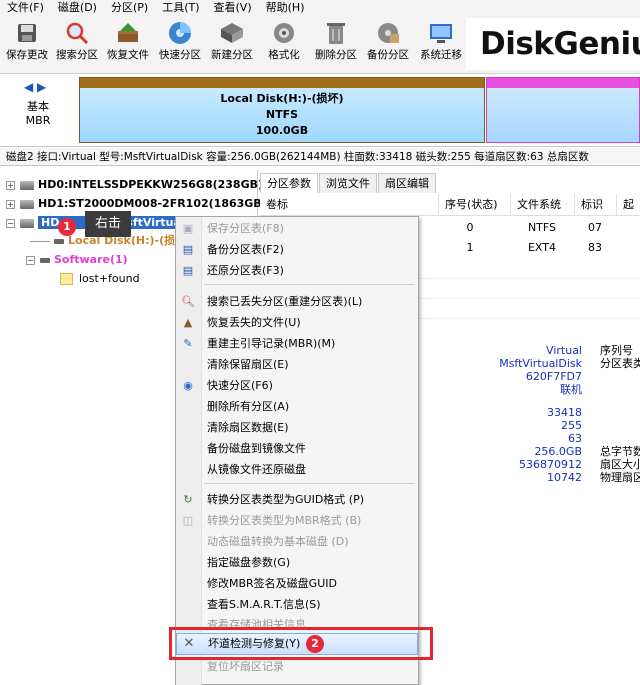  I want to click on convert-mbr-icon: ◫, so click(188, 520).